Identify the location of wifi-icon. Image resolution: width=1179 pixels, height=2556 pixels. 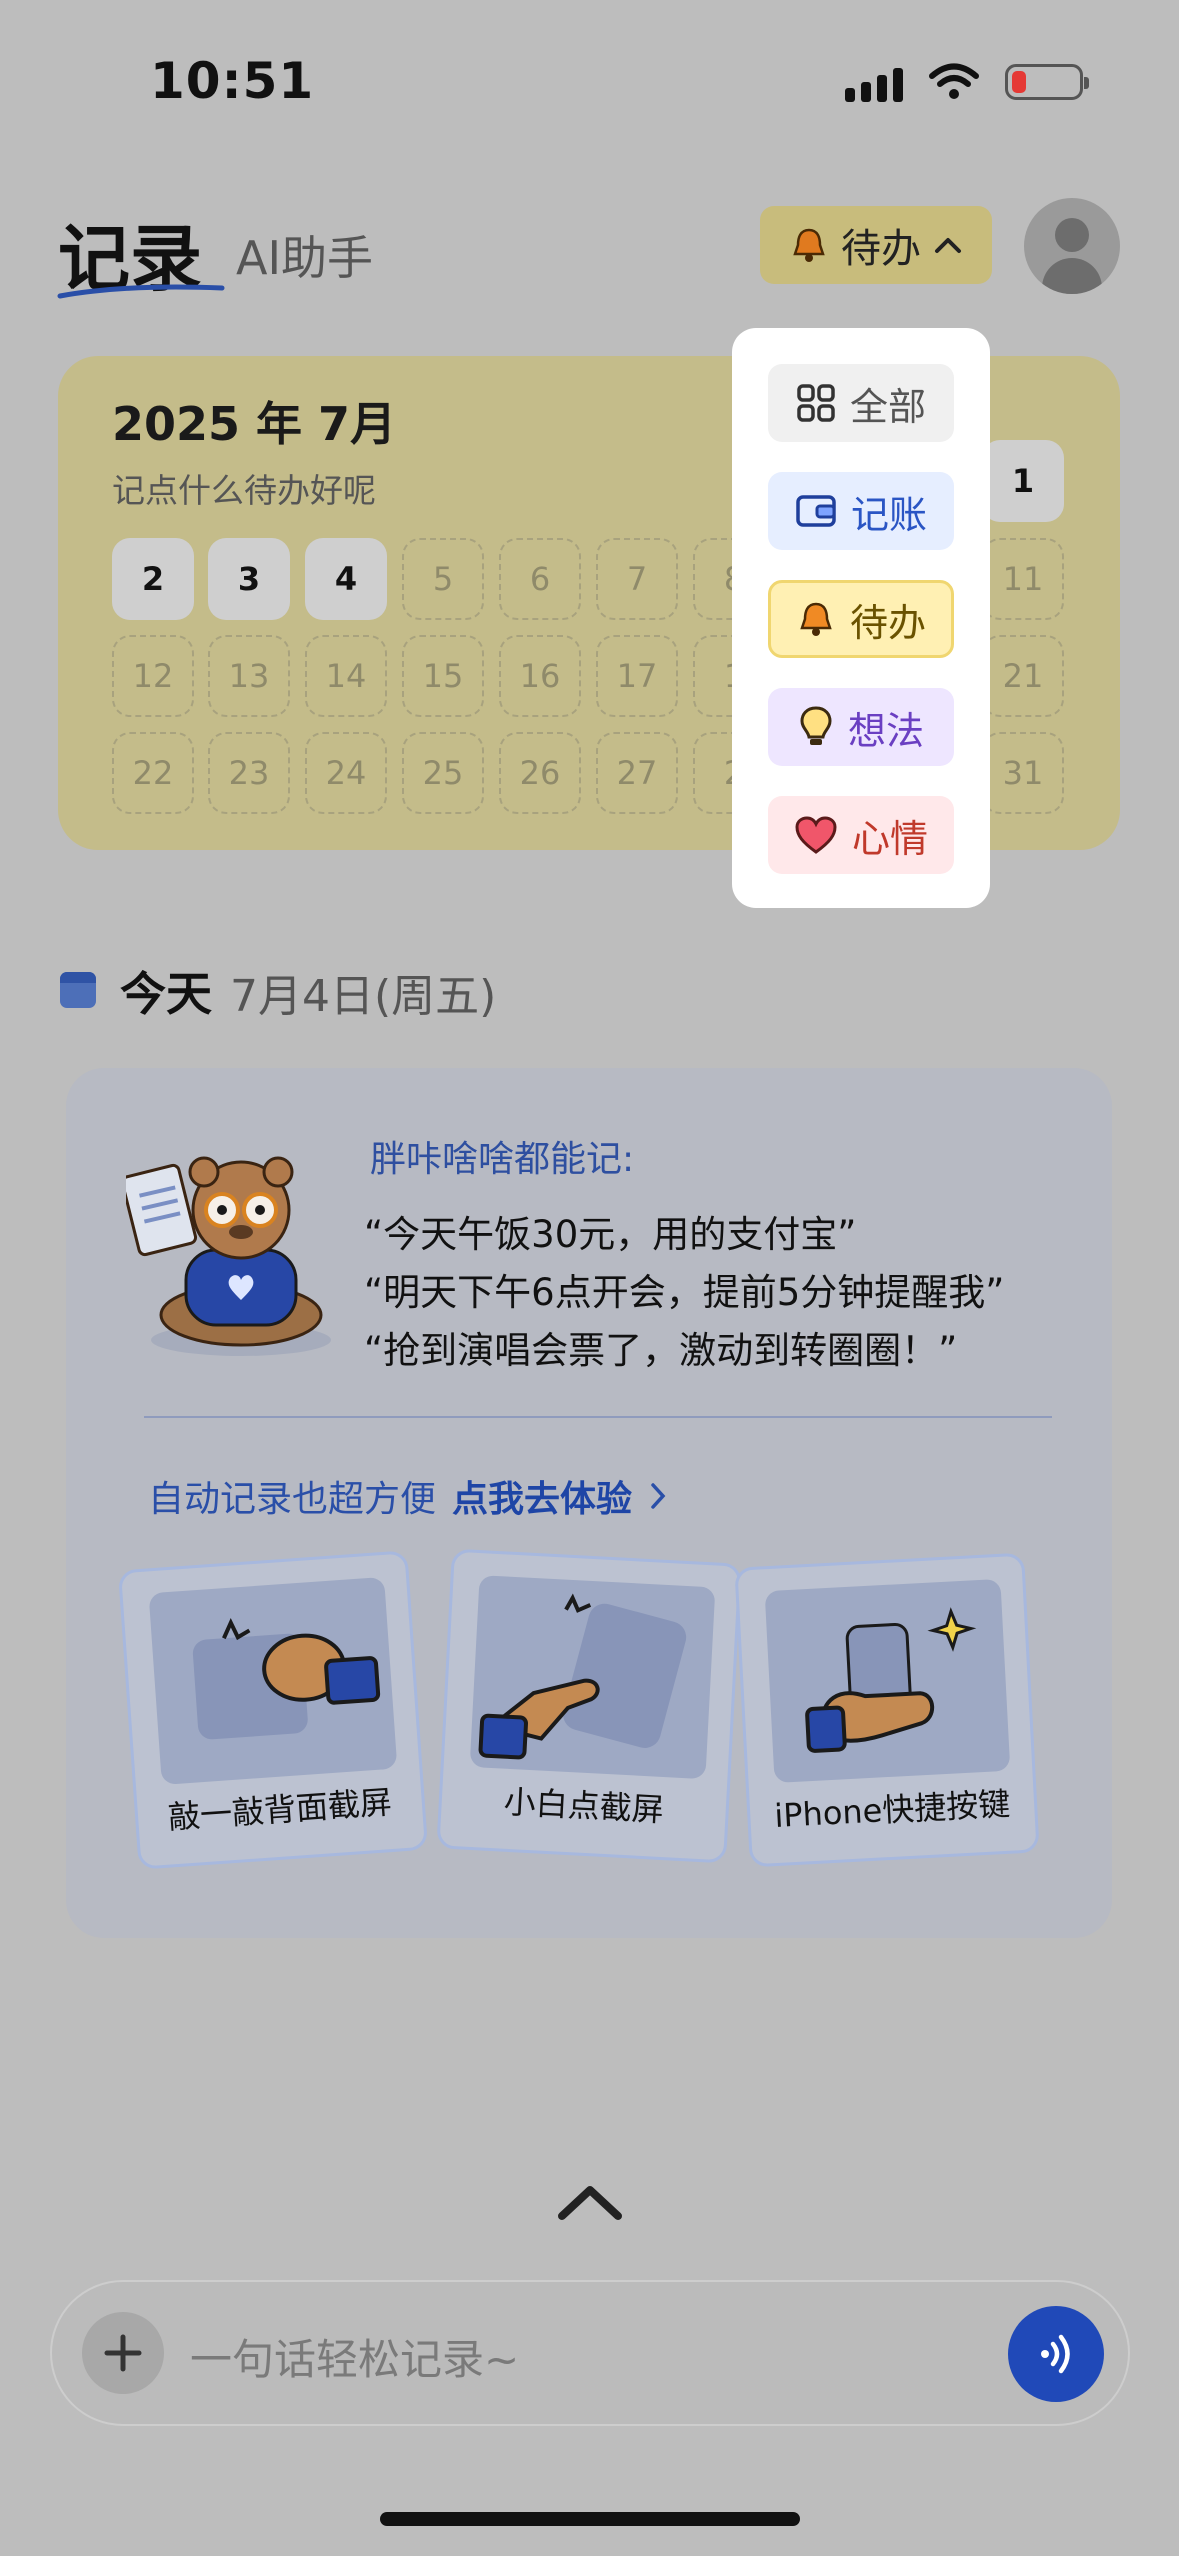
(954, 81).